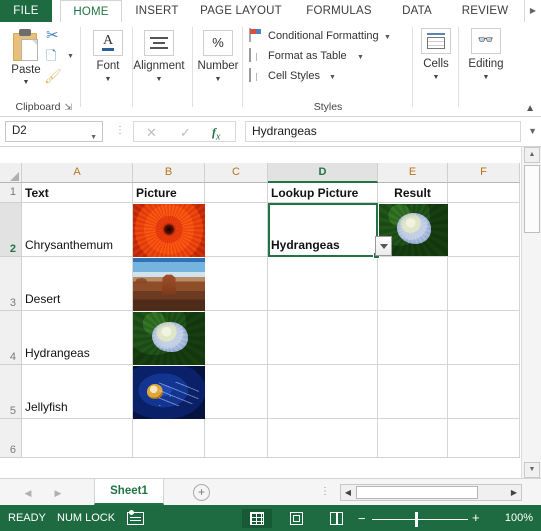 The image size is (541, 531). Describe the element at coordinates (11, 173) in the screenshot. I see `select-all-corner` at that location.